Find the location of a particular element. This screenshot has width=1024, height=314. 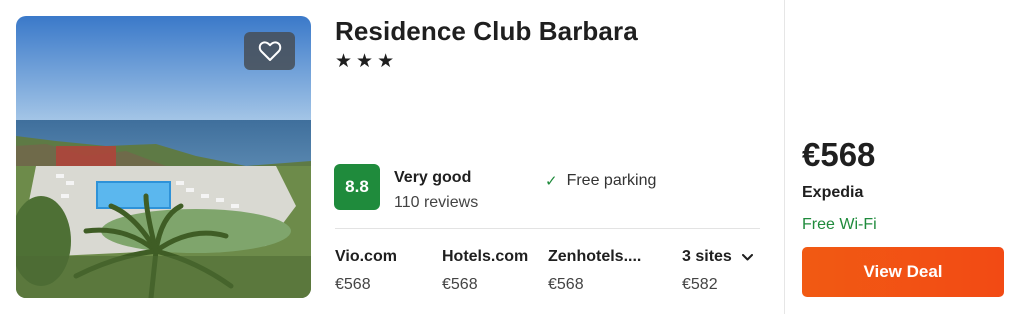

rating-score-badge: 8.8 is located at coordinates (357, 187).